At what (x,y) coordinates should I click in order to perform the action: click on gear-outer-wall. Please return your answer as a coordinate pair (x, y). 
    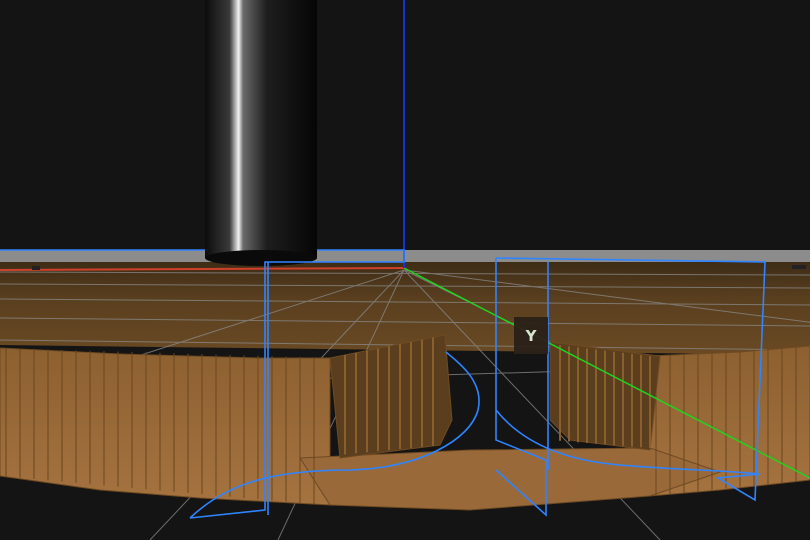
    Looking at the image, I should click on (165, 426).